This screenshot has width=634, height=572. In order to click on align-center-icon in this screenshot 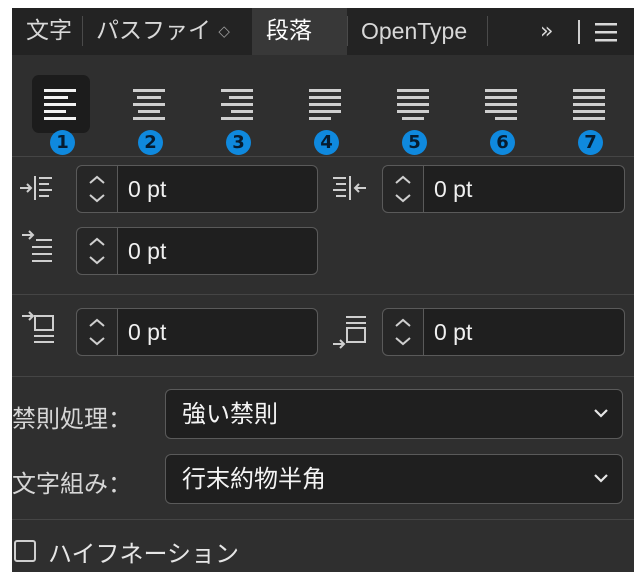, I will do `click(149, 104)`.